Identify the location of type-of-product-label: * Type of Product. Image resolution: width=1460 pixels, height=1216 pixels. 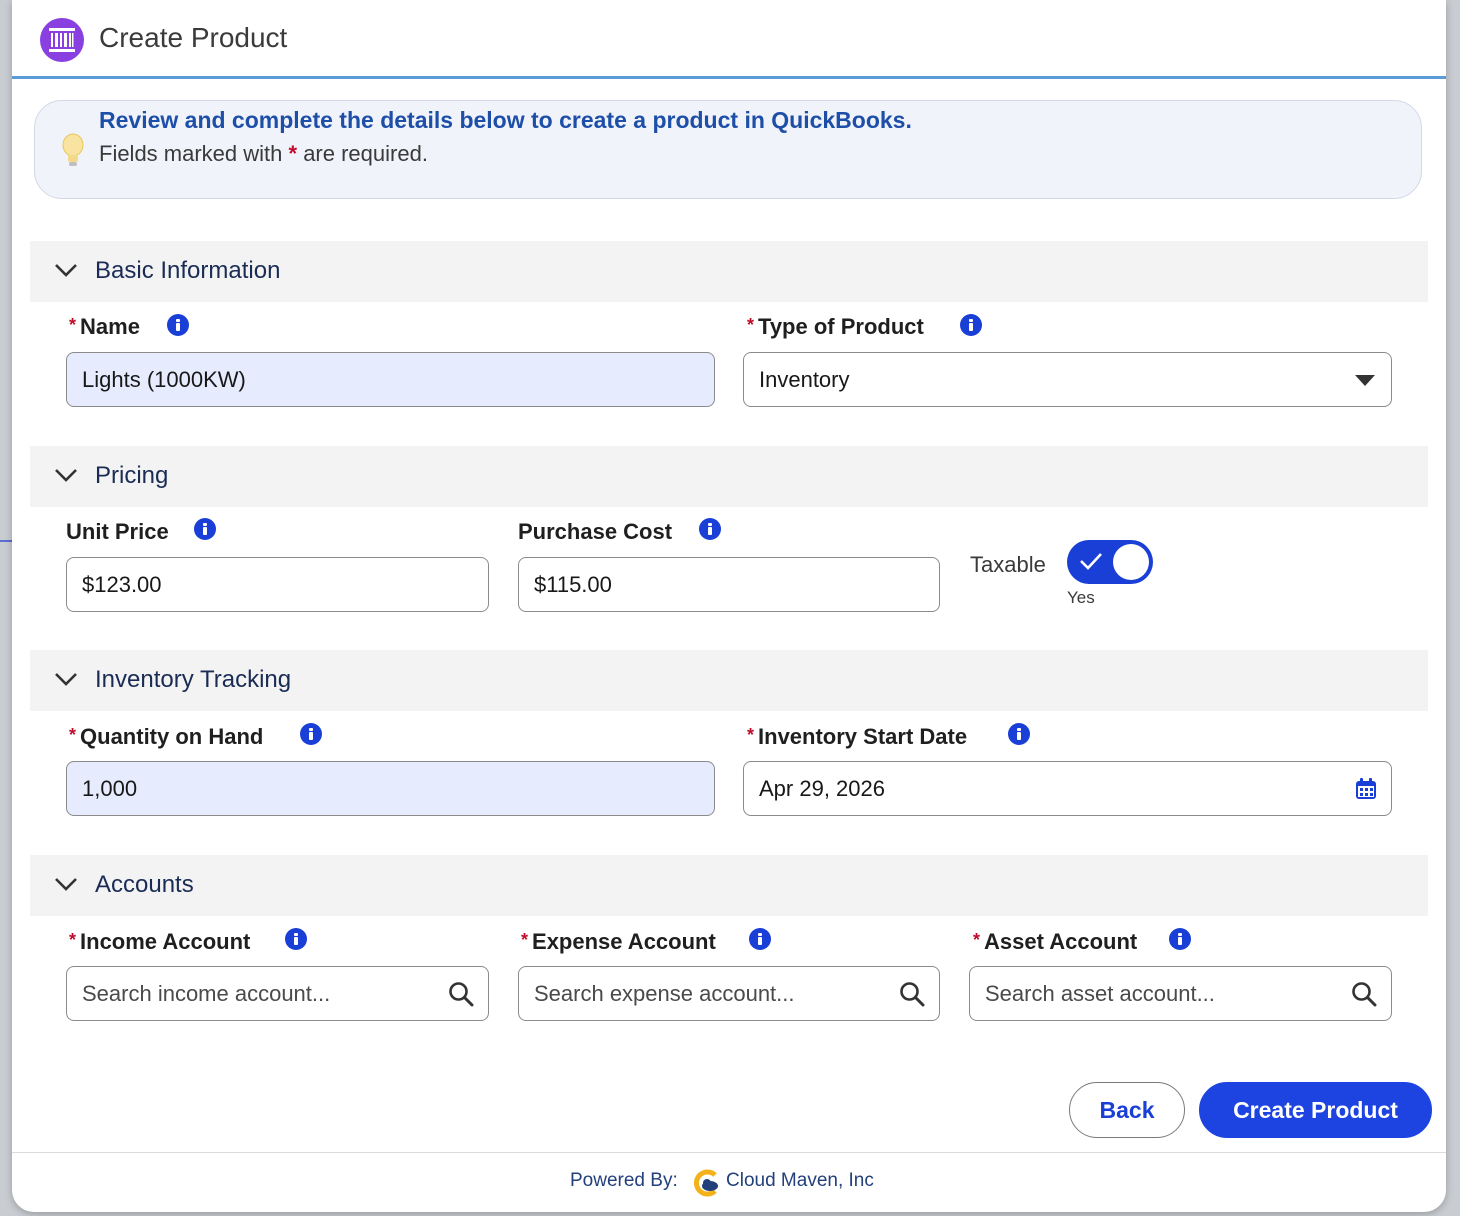
(835, 326).